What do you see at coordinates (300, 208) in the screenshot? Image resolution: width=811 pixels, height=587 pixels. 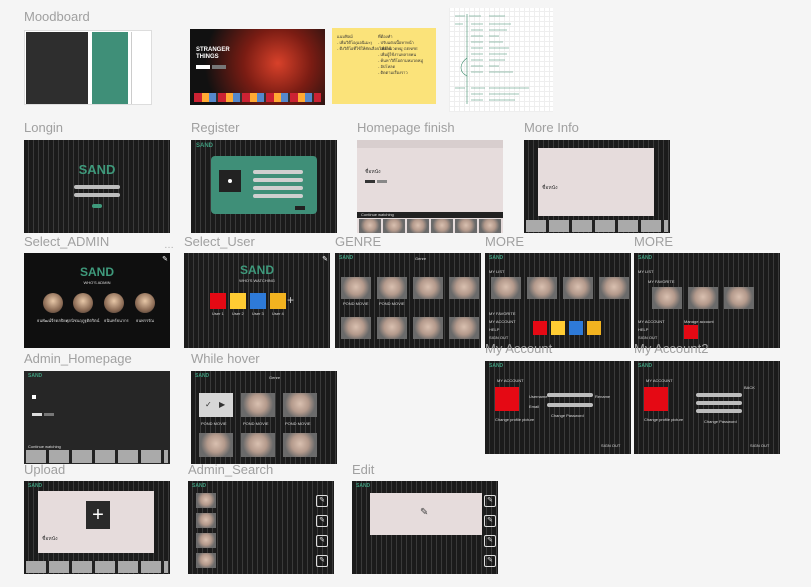 I see `register-submit-button` at bounding box center [300, 208].